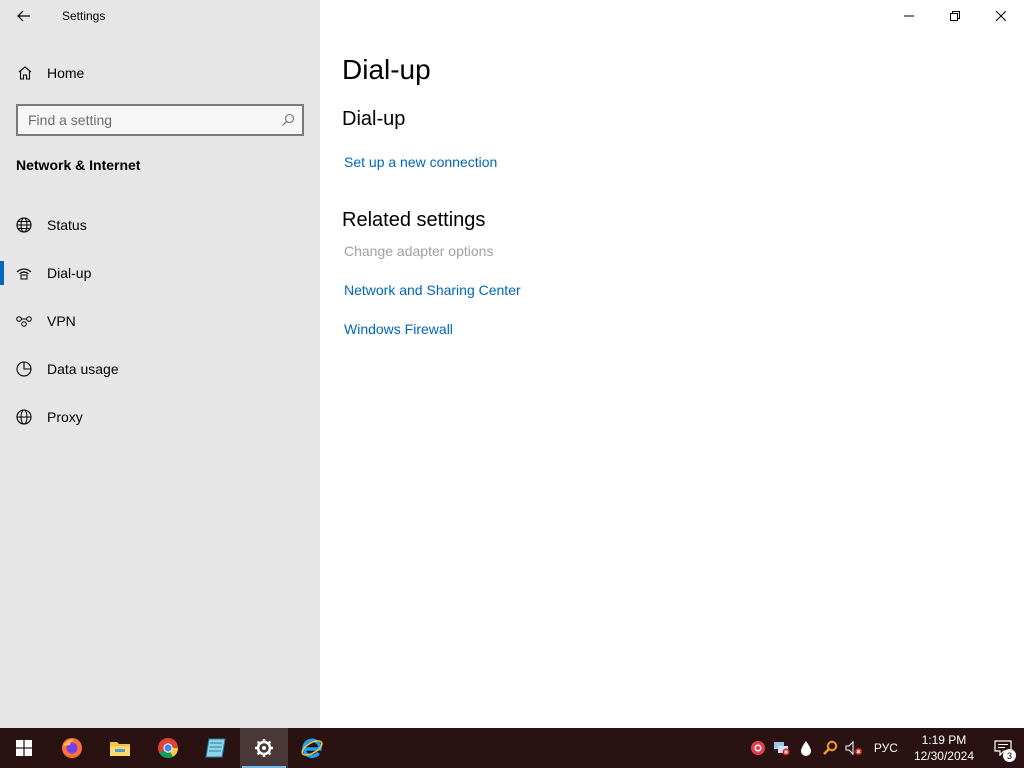  What do you see at coordinates (67, 225) in the screenshot?
I see `sidebar-item-label: Status` at bounding box center [67, 225].